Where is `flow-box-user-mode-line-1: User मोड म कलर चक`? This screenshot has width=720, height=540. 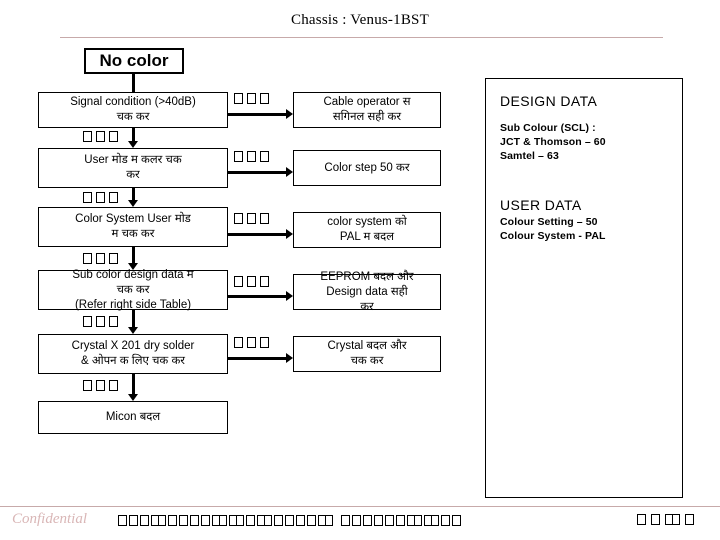
flow-box-user-mode-line-1: User मोड म कलर चक is located at coordinates (133, 160).